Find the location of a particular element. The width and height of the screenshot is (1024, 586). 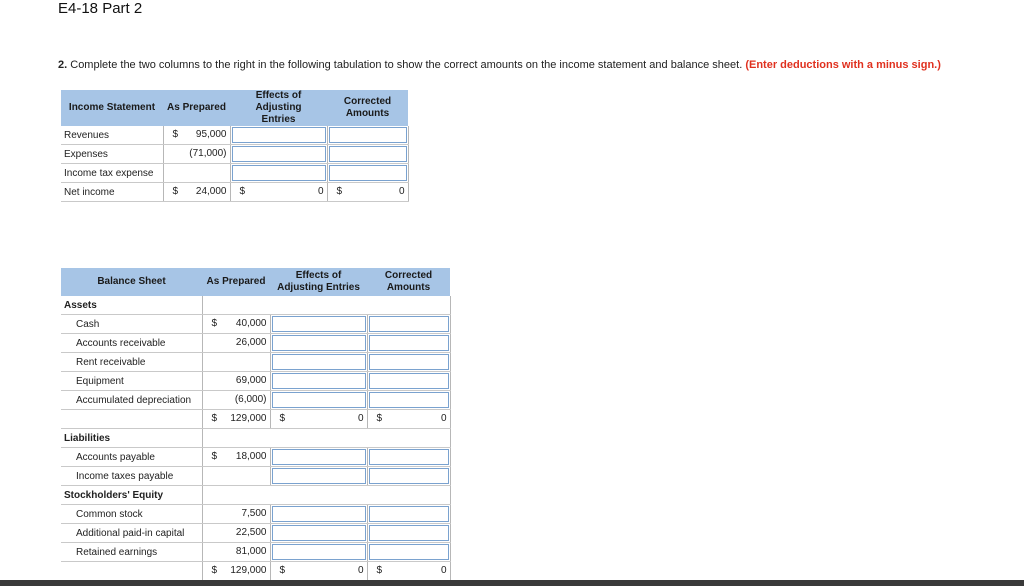

effects-input-cash is located at coordinates (318, 324).